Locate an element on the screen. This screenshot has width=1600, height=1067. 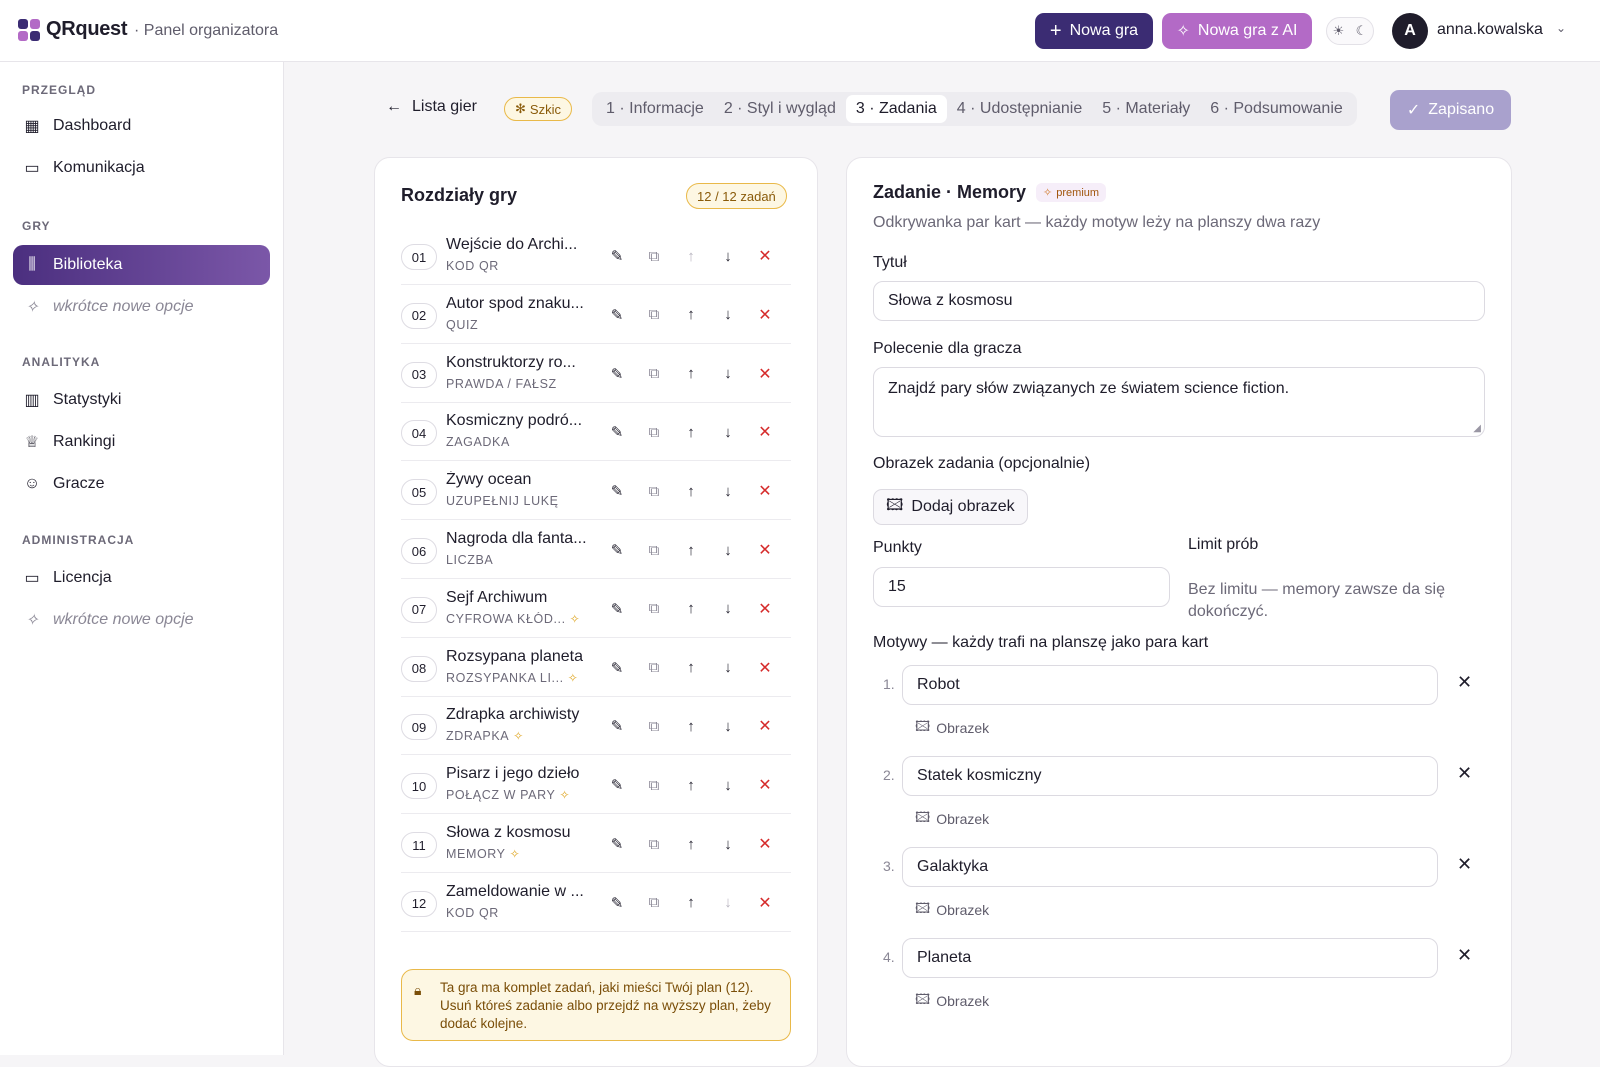
sidebar-item-players: ☺ Gracze is located at coordinates (141, 484).